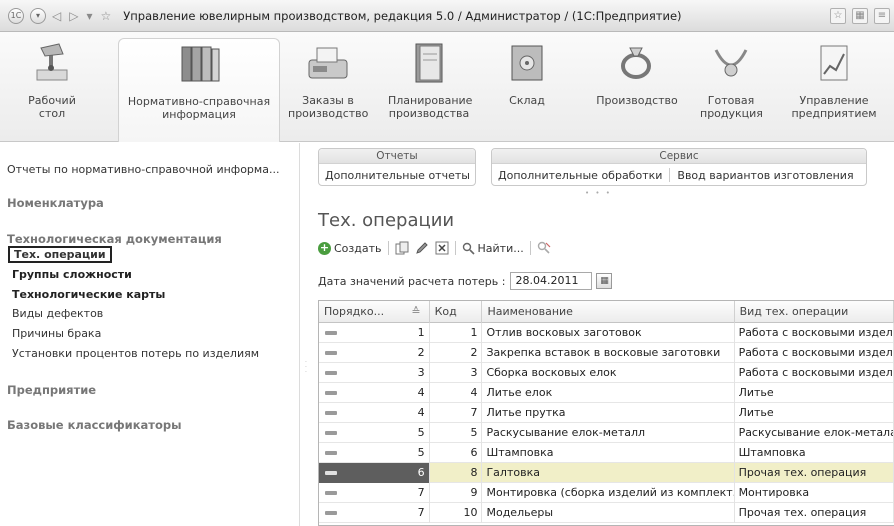 The height and width of the screenshot is (526, 894). Describe the element at coordinates (814, 433) in the screenshot. I see `cell-operation-type: Раскусывание елок-метала` at that location.